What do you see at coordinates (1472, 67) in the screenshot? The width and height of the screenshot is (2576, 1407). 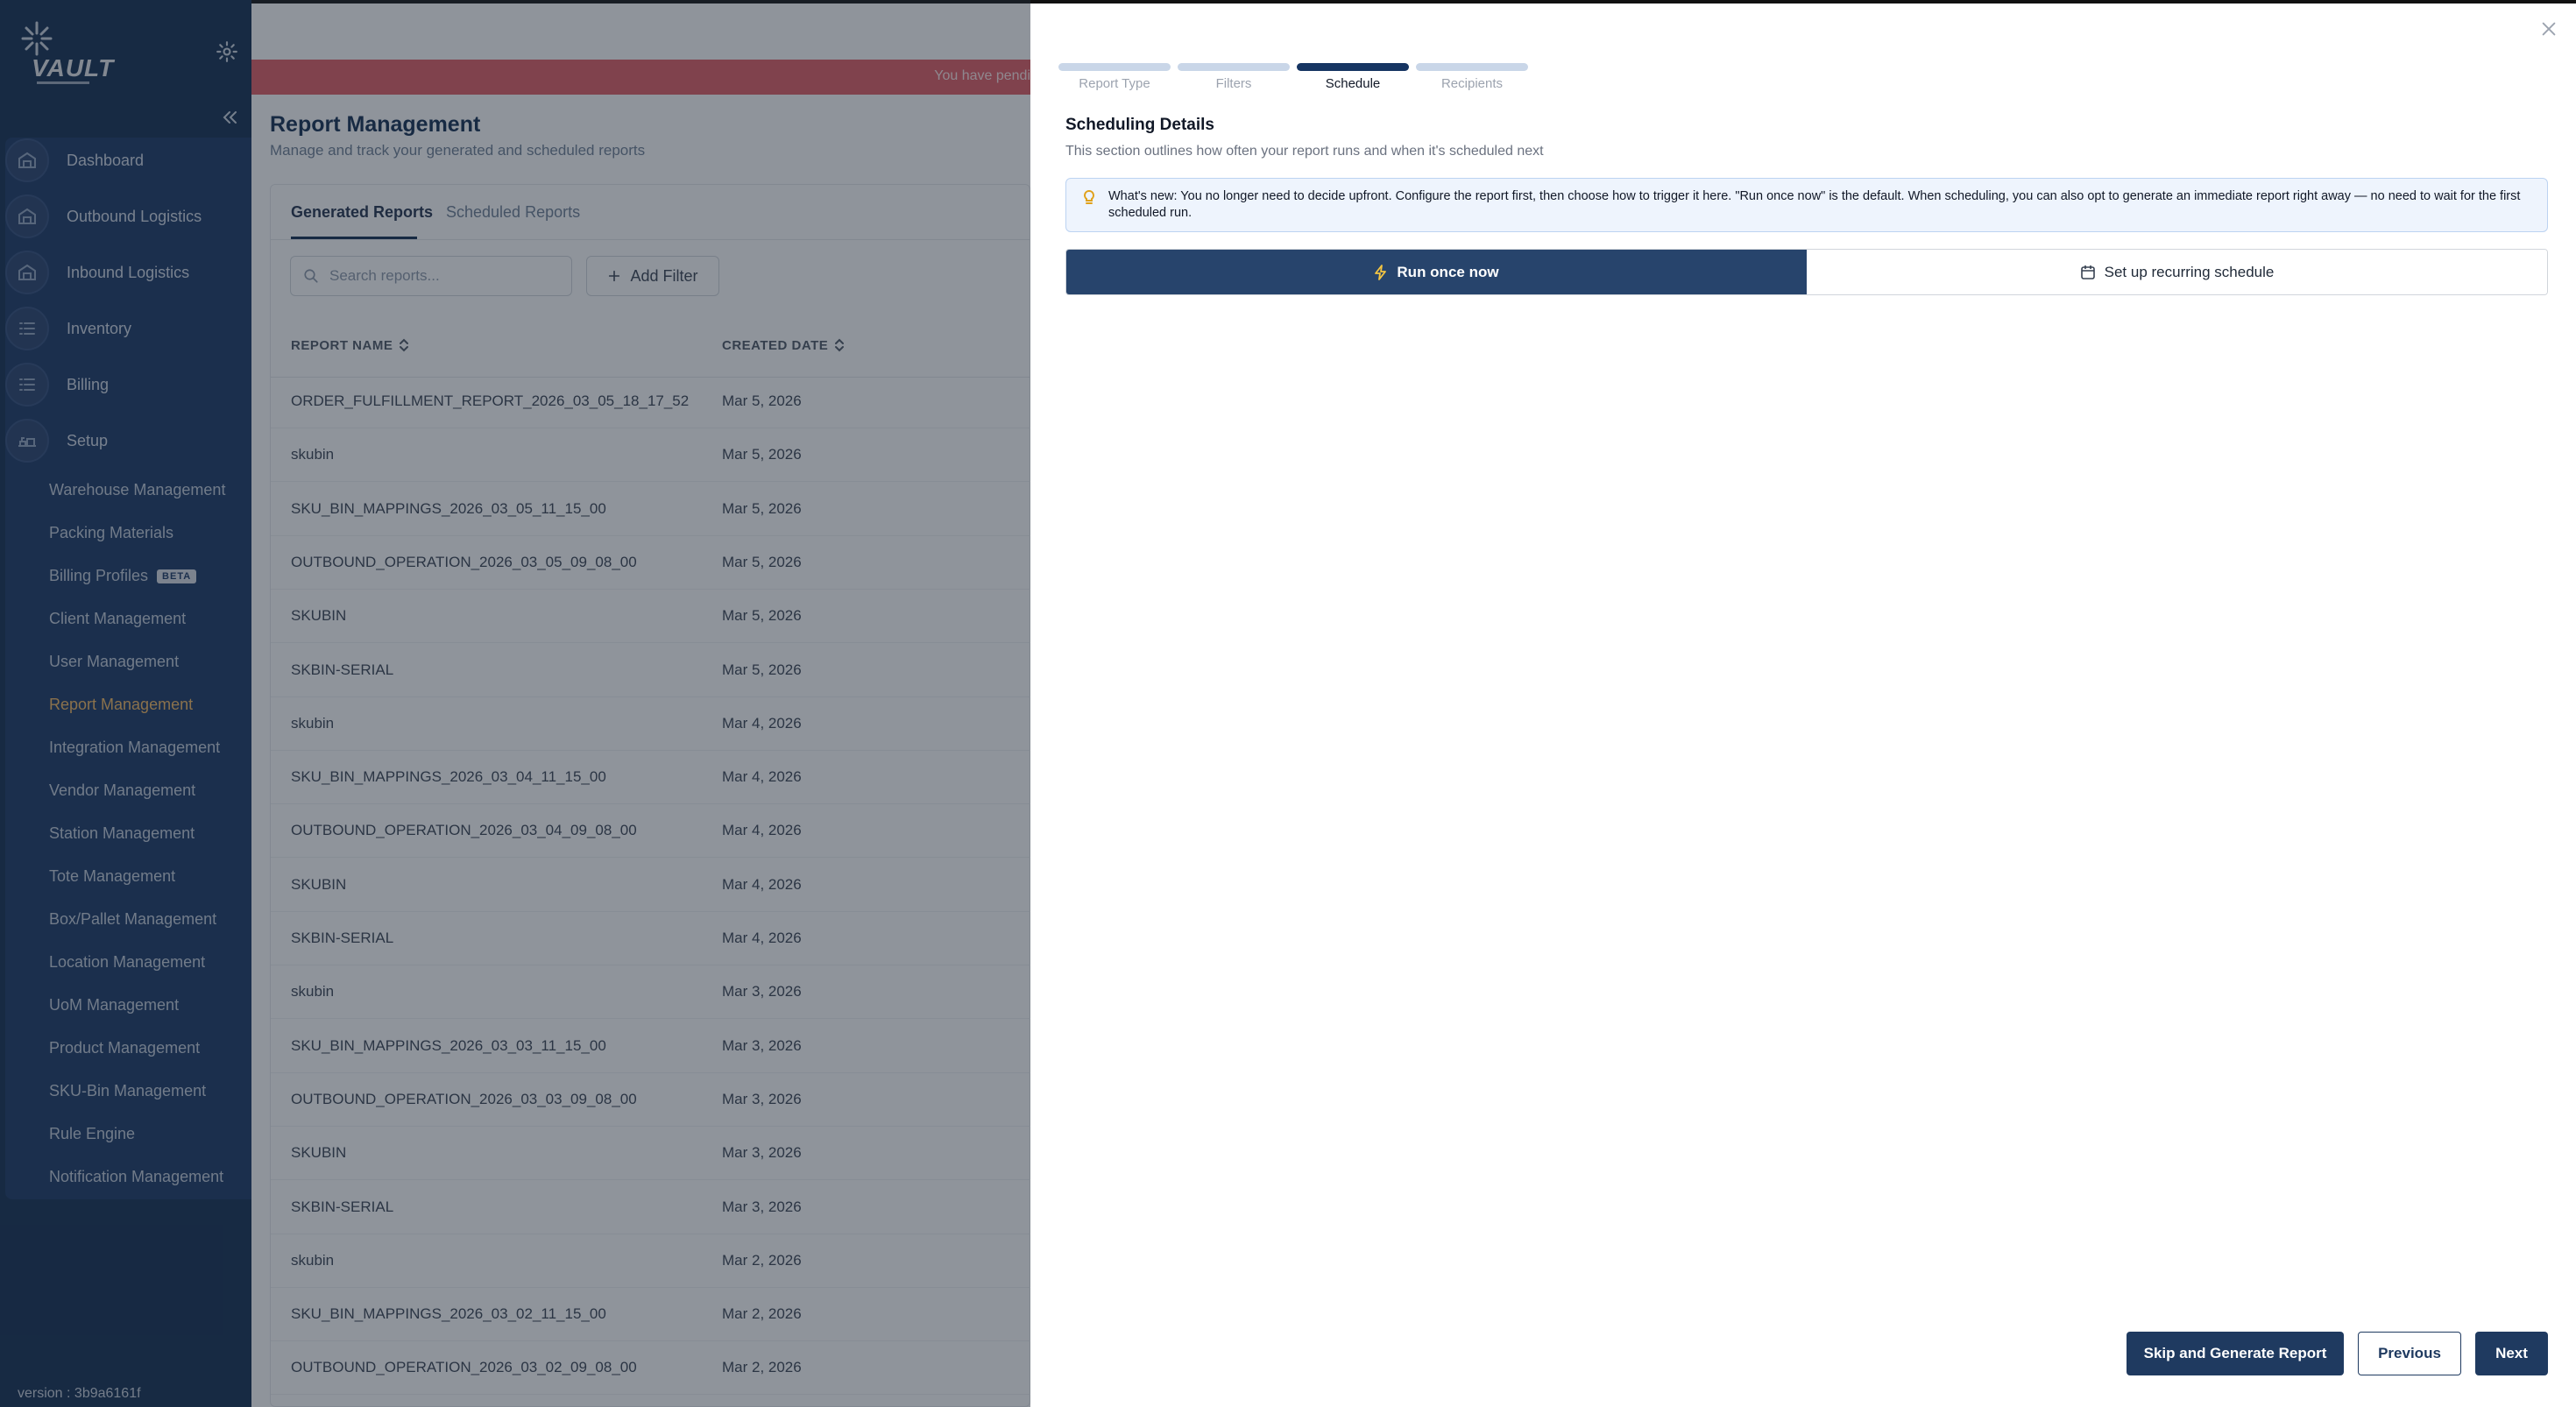 I see `step-bar-recipients` at bounding box center [1472, 67].